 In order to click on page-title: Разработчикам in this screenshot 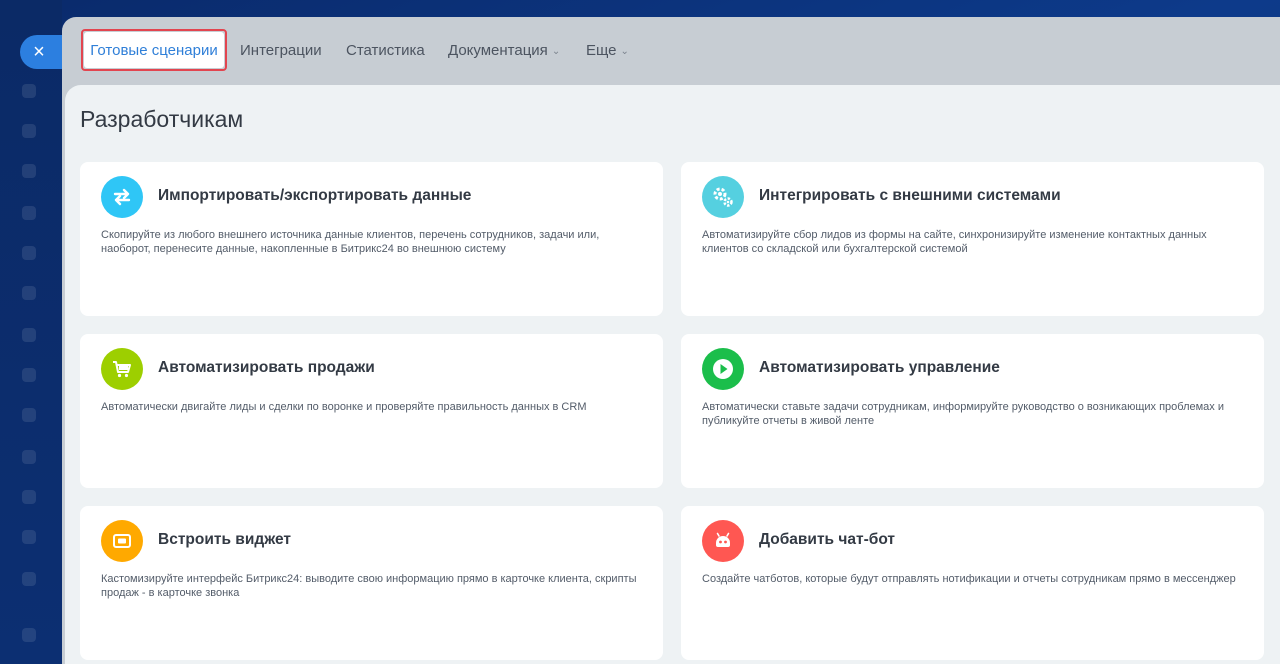, I will do `click(162, 119)`.